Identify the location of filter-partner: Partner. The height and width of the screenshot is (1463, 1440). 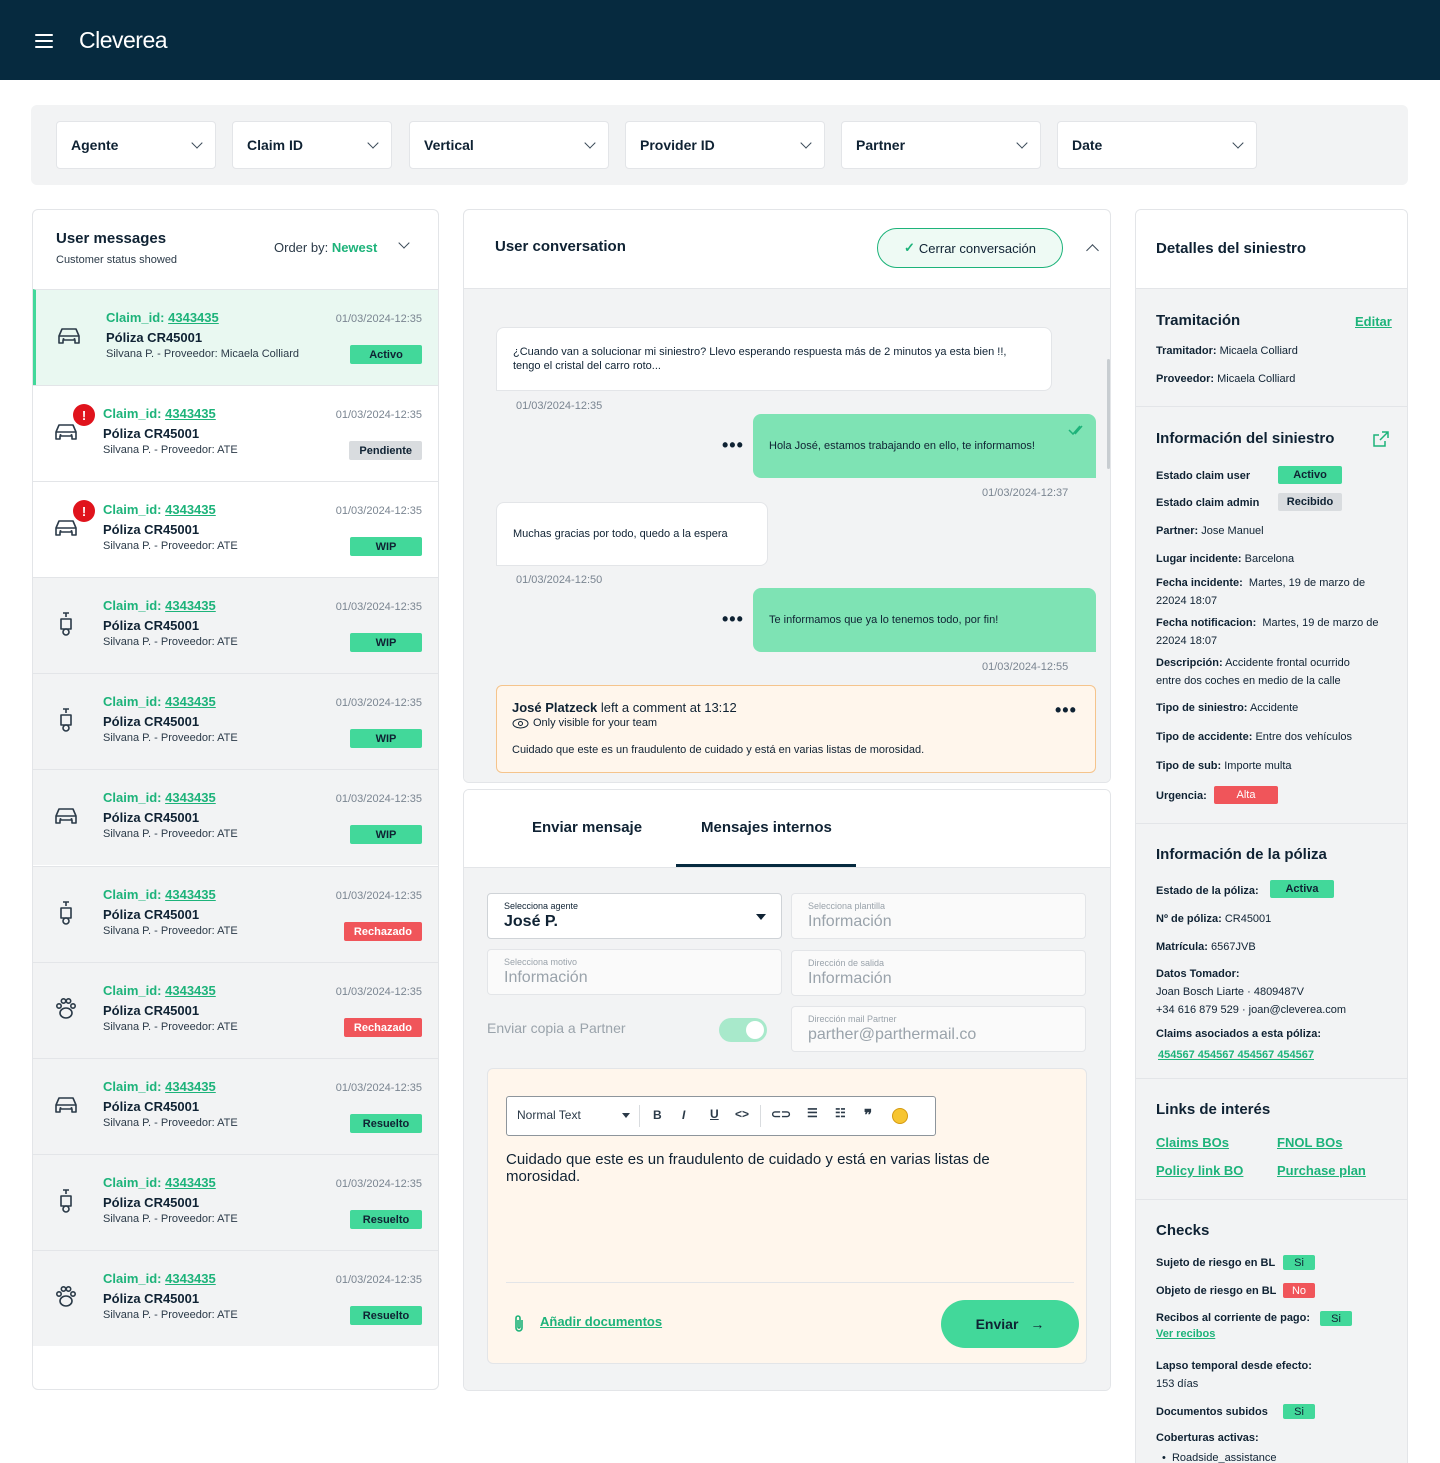
(941, 145).